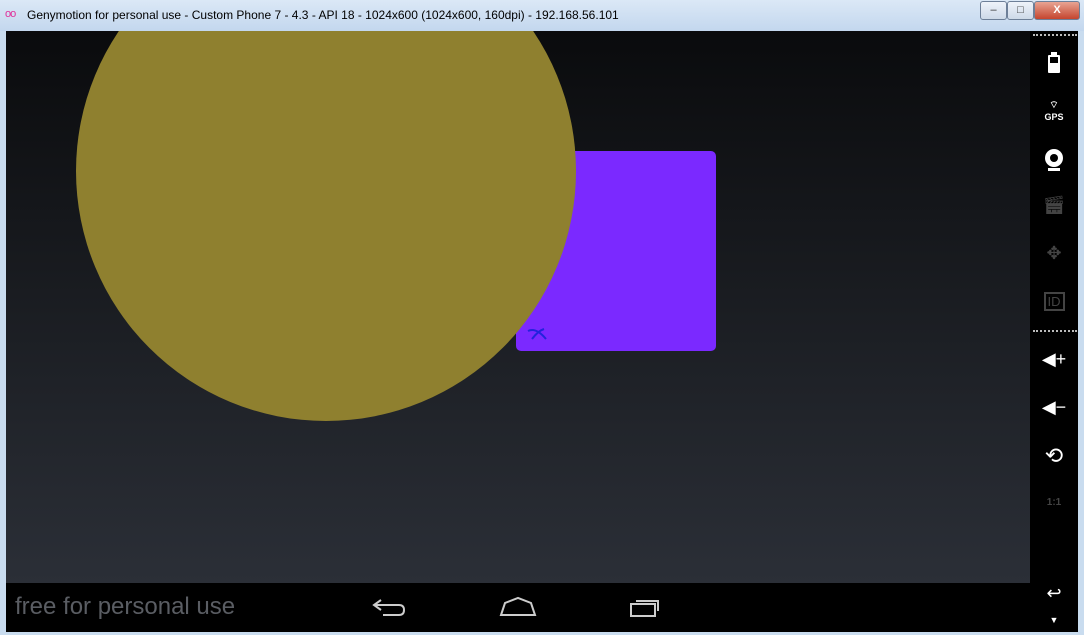 This screenshot has width=1084, height=635. I want to click on id-label: ID, so click(1054, 301).